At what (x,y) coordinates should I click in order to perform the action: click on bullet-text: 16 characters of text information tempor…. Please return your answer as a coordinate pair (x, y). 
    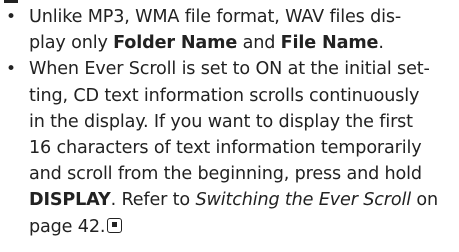
    Looking at the image, I should click on (225, 148).